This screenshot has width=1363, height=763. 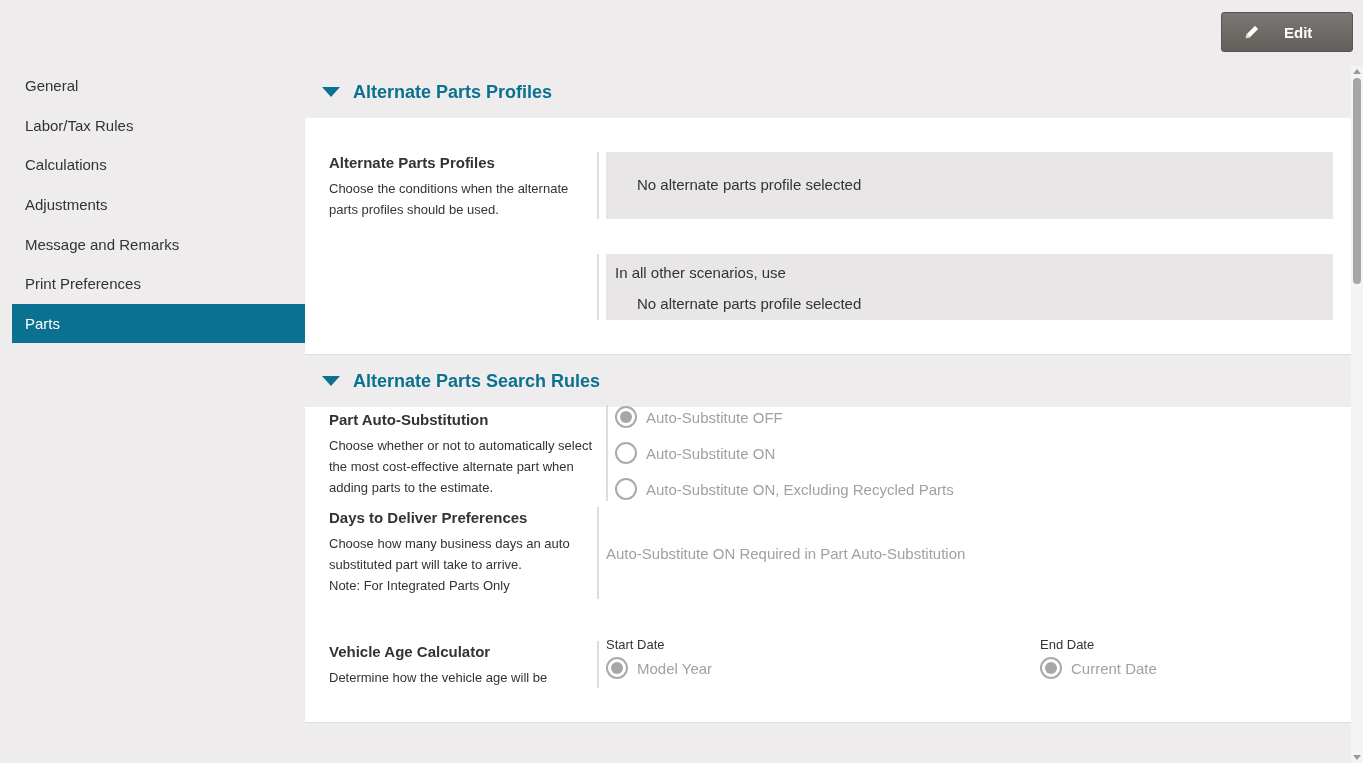 I want to click on disabled-note: Auto-Substitute ON Required in Part Auto-Substitution, so click(x=786, y=553).